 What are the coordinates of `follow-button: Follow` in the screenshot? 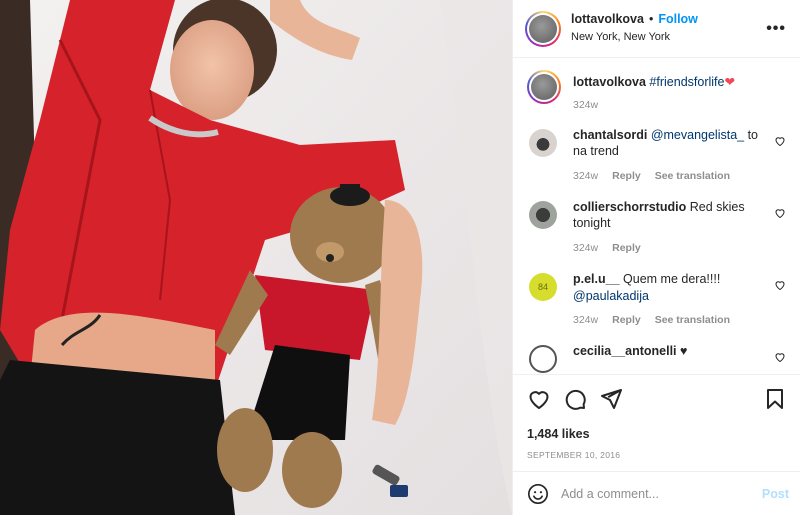 It's located at (678, 20).